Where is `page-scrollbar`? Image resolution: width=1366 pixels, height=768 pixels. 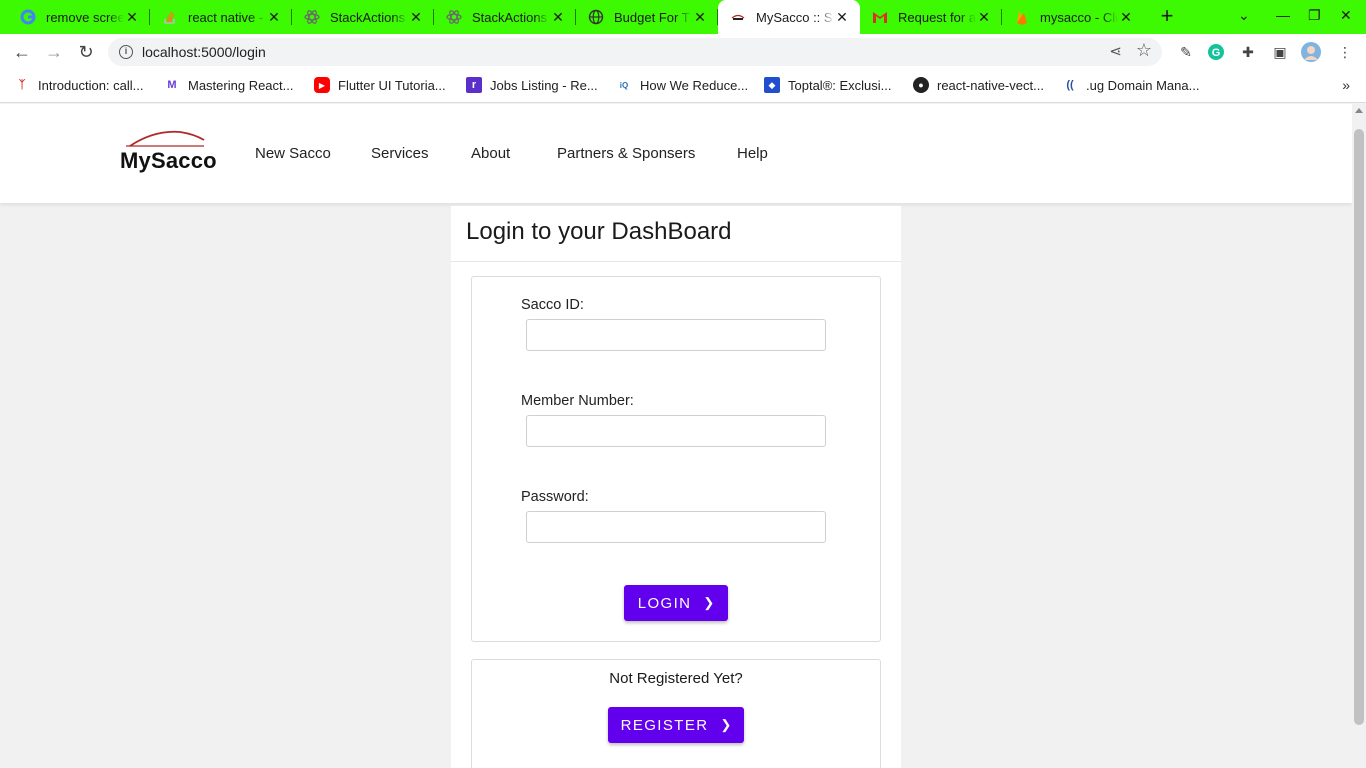
page-scrollbar is located at coordinates (1359, 436).